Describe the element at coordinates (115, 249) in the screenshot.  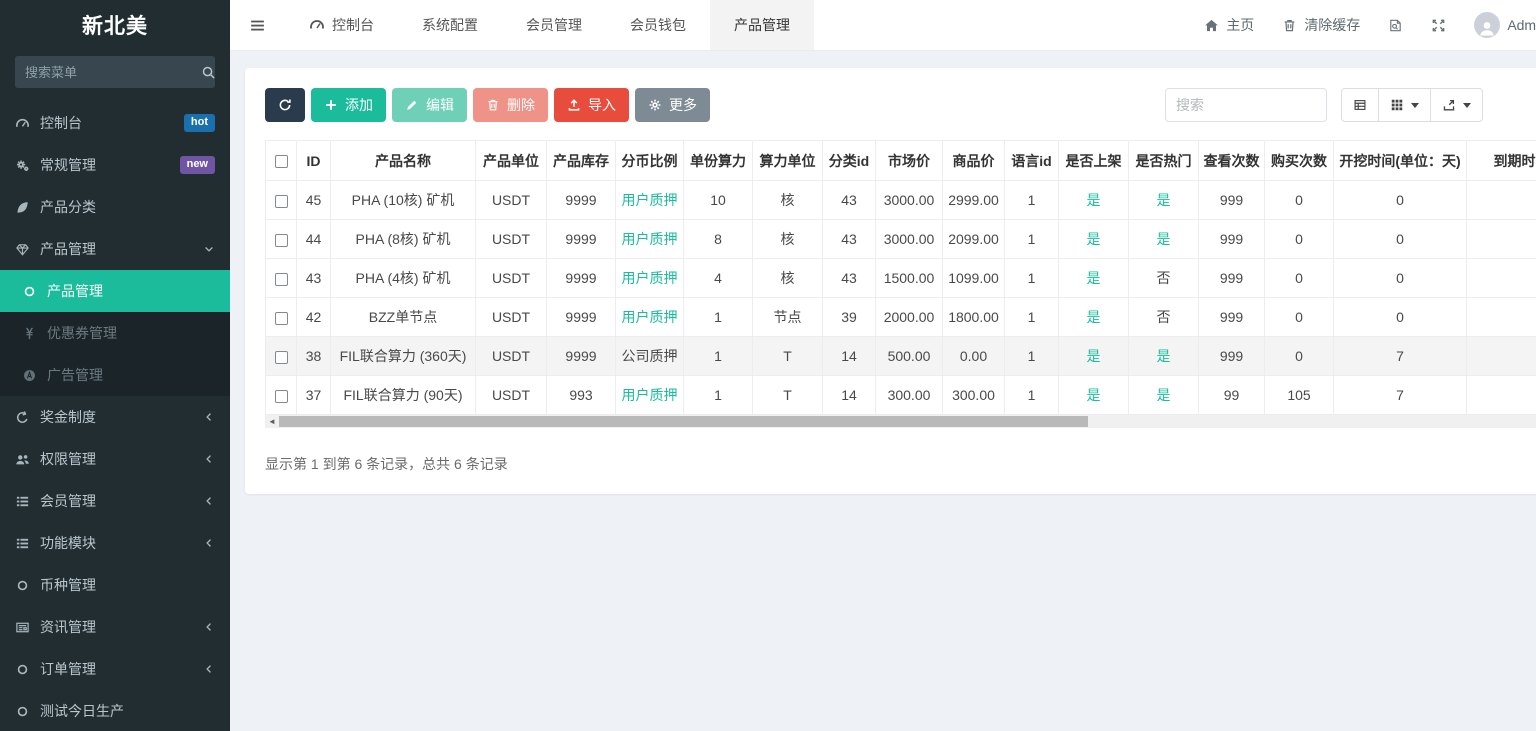
I see `sidebar-item-product-management-parent: 产品管理` at that location.